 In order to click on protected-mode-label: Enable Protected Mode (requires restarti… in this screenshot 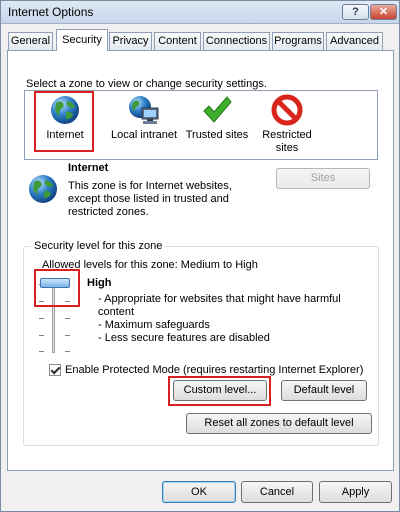, I will do `click(214, 370)`.